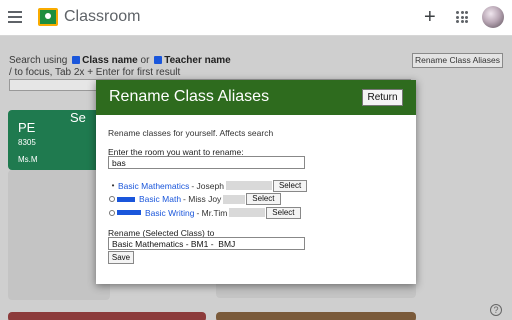  Describe the element at coordinates (26, 127) in the screenshot. I see `class-card-title: PE` at that location.